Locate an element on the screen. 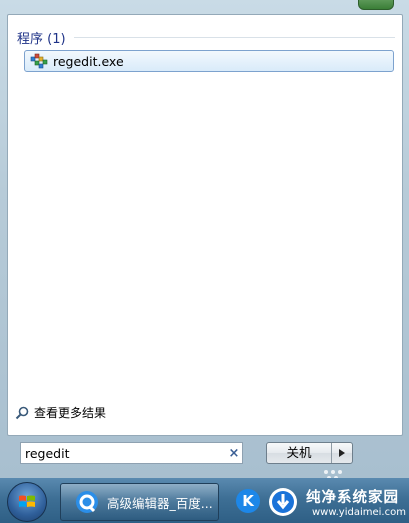 The height and width of the screenshot is (523, 409). watermark-logo-icon is located at coordinates (283, 502).